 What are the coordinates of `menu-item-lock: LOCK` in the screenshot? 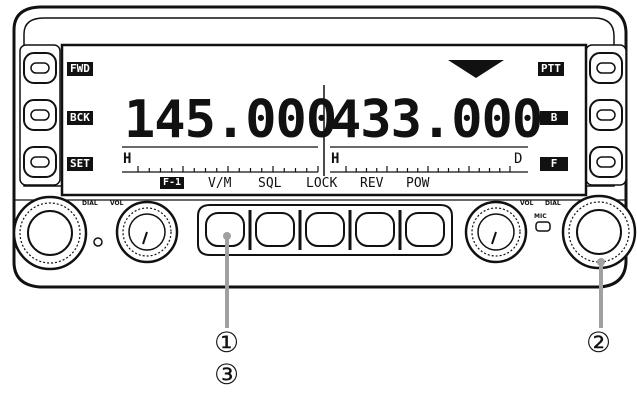 It's located at (322, 183).